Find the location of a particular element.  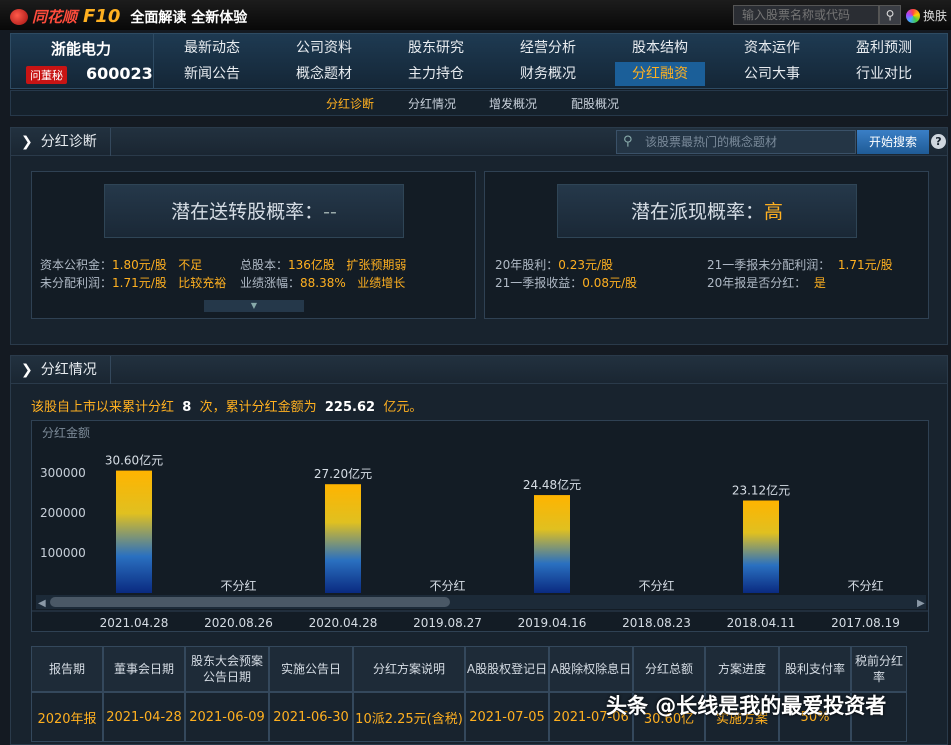

metric-value: 136亿股 is located at coordinates (311, 265).